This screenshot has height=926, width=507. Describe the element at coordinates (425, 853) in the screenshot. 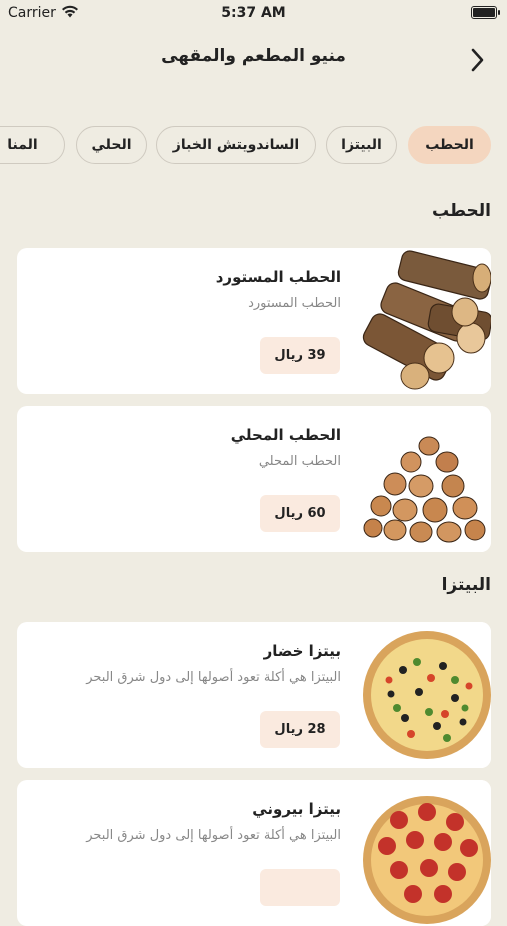

I see `pepperoni-pizza-image` at that location.